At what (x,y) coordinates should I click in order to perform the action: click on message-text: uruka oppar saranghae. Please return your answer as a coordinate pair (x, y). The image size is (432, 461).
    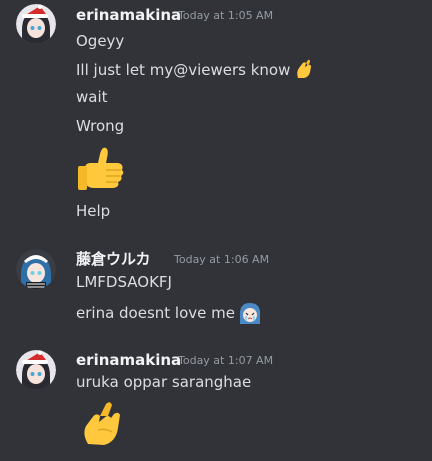
    Looking at the image, I should click on (164, 382).